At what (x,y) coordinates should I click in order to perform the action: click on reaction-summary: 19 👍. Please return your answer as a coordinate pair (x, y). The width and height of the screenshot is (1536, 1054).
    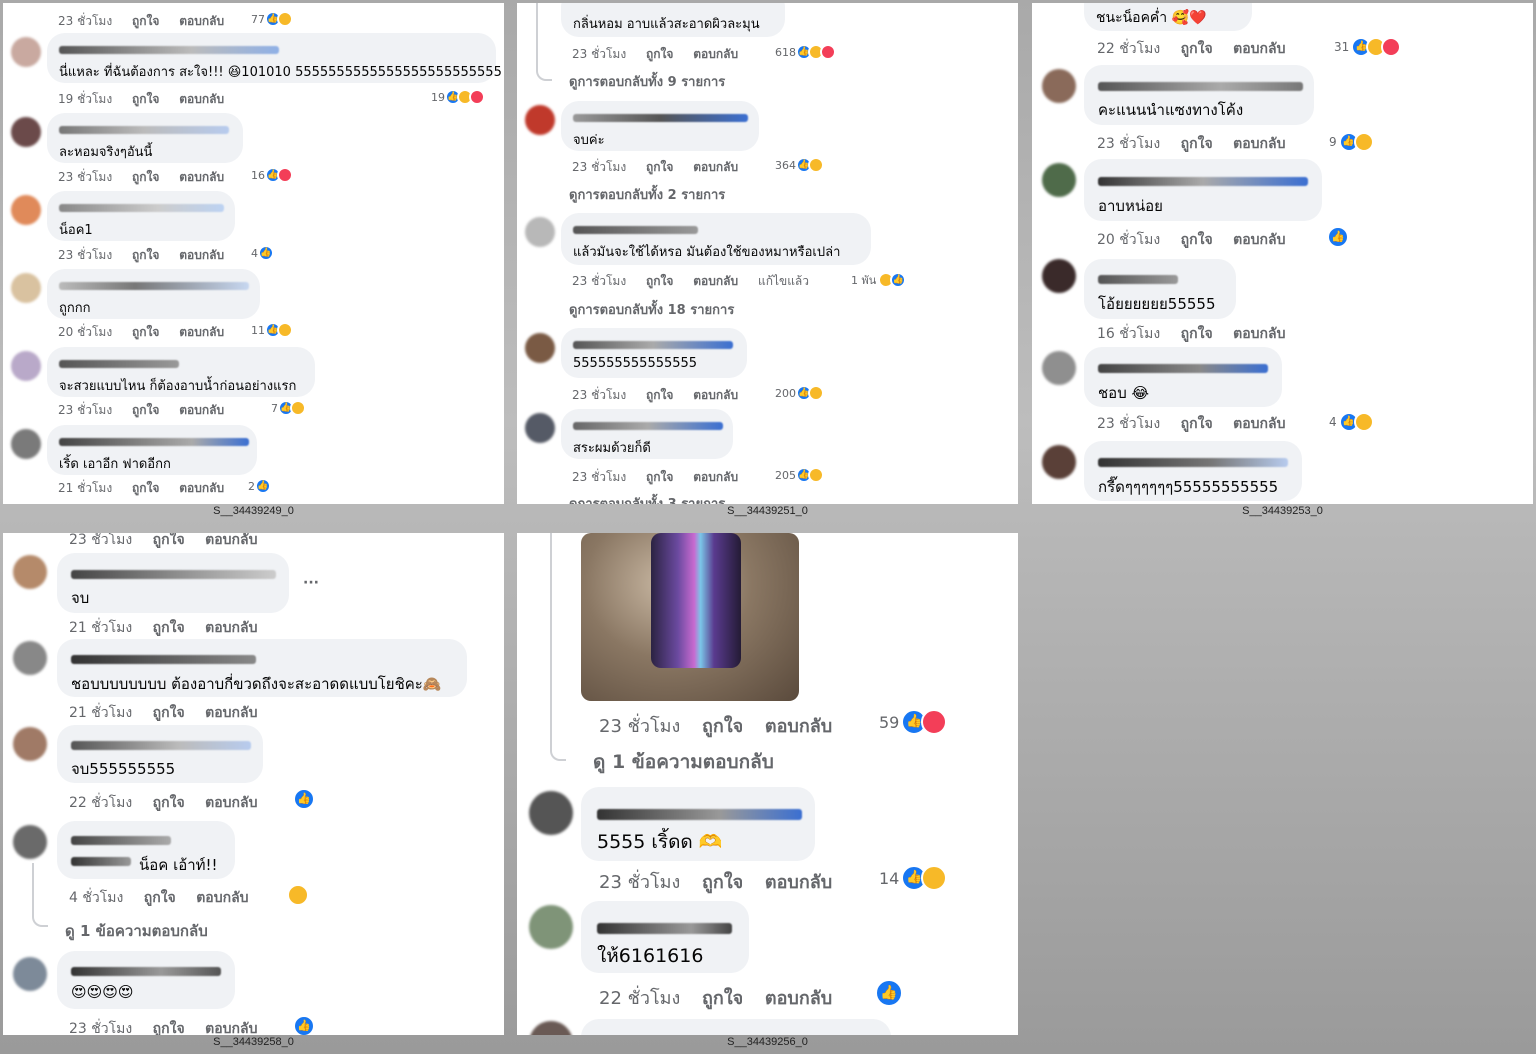
    Looking at the image, I should click on (458, 97).